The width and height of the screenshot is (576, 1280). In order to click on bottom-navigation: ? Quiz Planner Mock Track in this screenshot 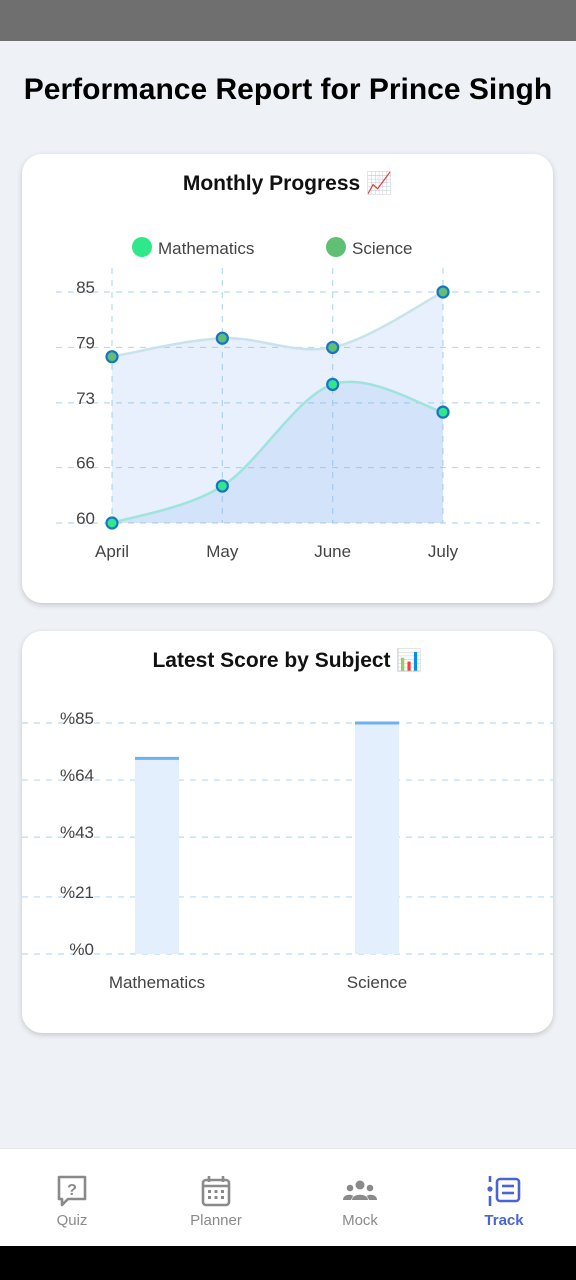, I will do `click(288, 1197)`.